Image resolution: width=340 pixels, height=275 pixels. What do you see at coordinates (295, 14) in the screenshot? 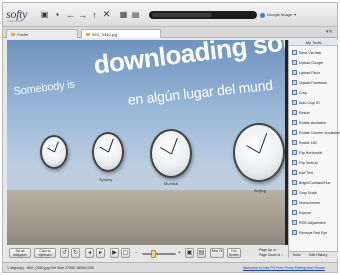
I see `chevron-down-icon: ▾` at bounding box center [295, 14].